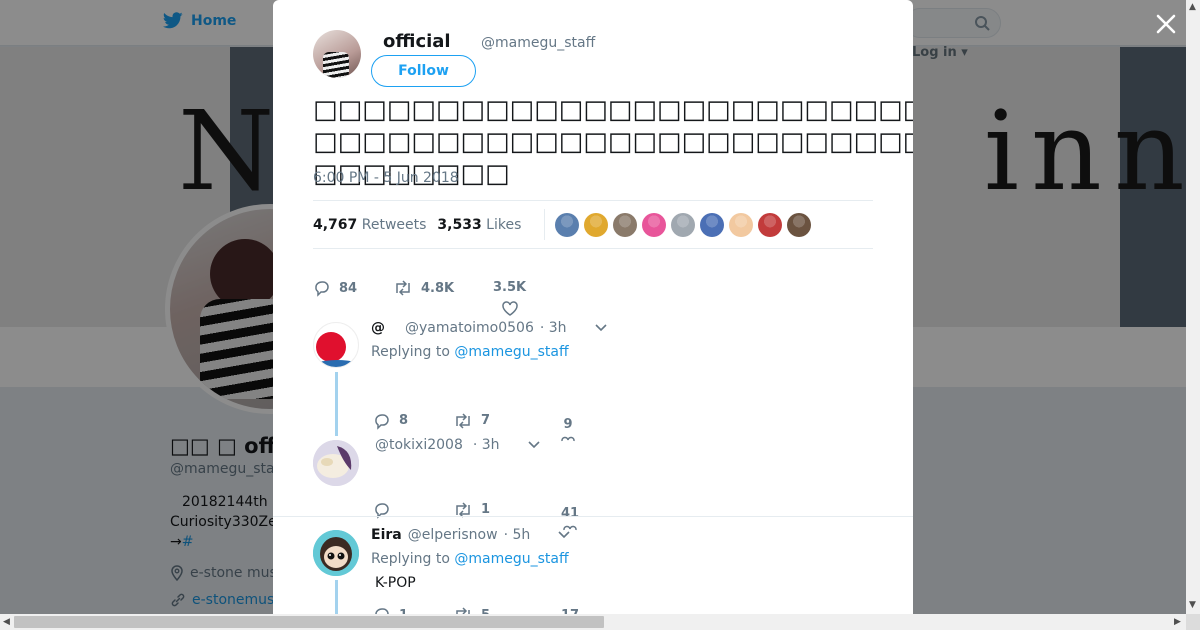  I want to click on avatar-striped-shirt, so click(336, 65).